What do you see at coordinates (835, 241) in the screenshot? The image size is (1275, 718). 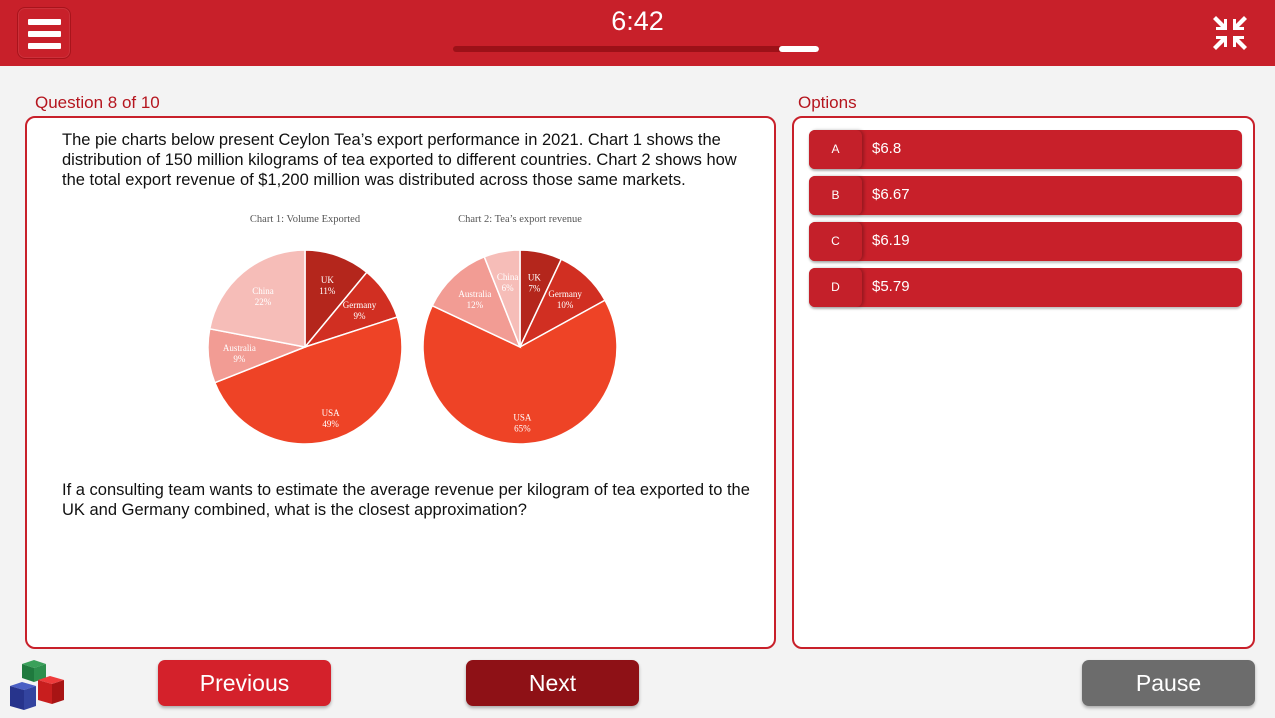 I see `option-letter: C` at bounding box center [835, 241].